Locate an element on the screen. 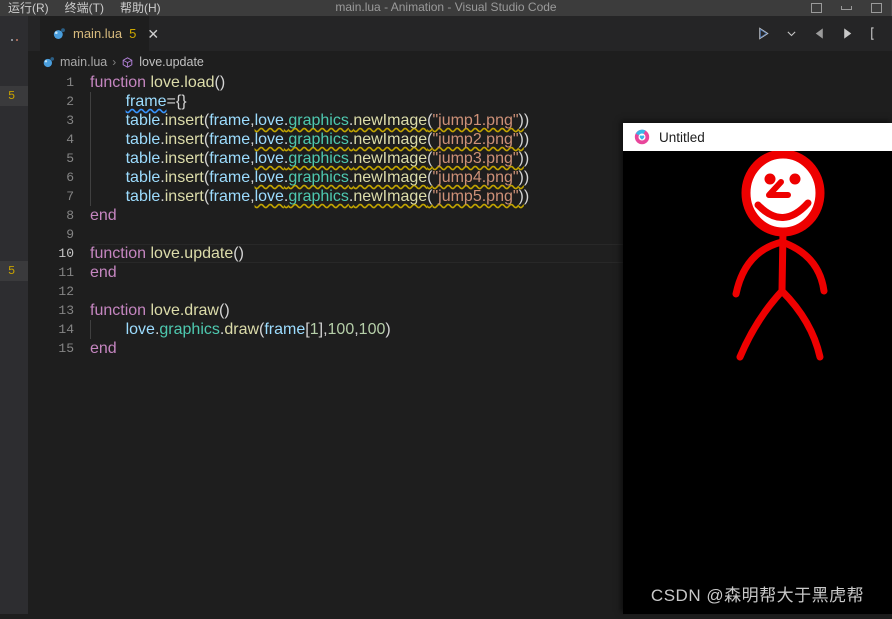  line-number: 12 is located at coordinates (66, 291).